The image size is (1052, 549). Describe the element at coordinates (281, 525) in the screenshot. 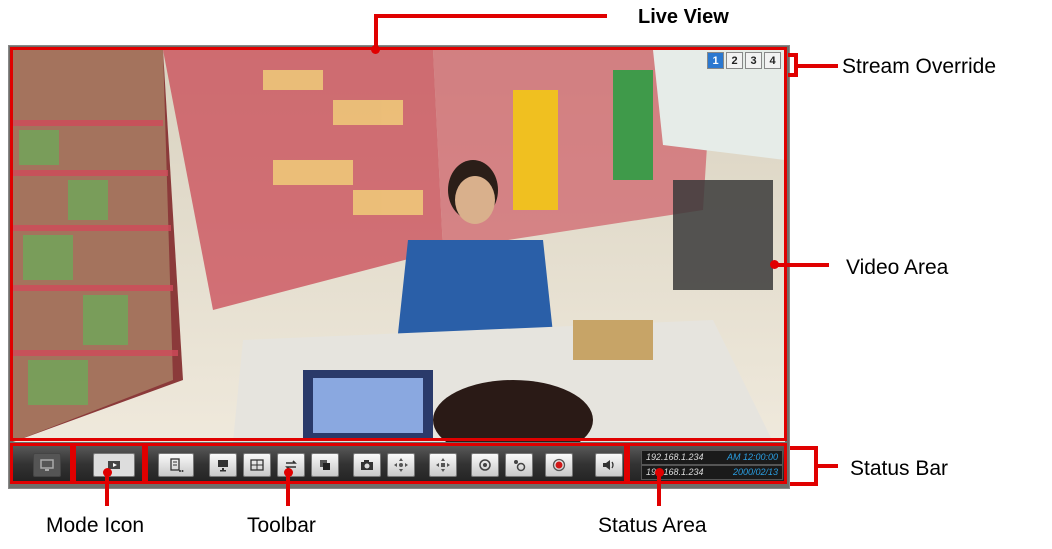

I see `toolbar-label: Toolbar` at that location.